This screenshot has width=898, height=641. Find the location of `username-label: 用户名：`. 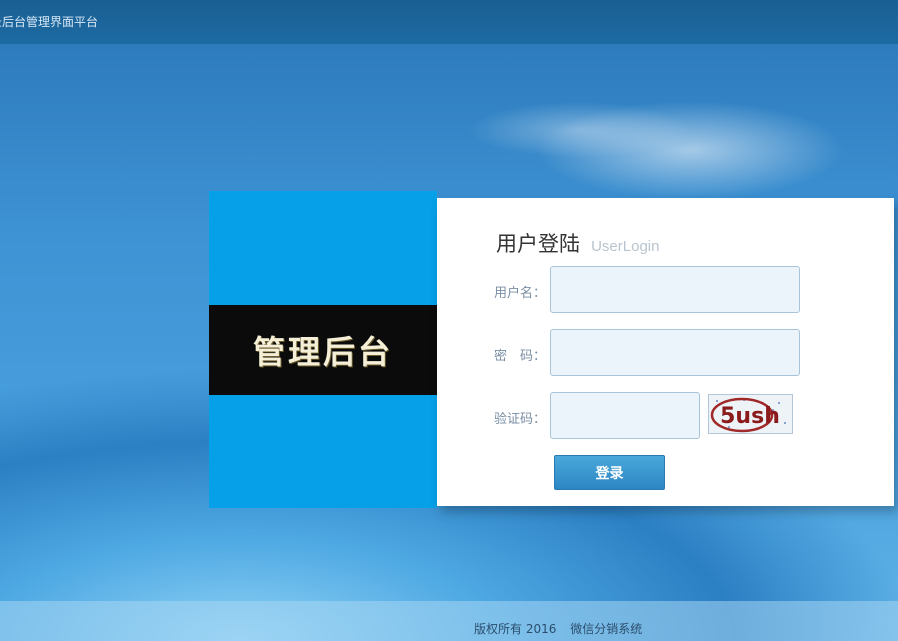

username-label: 用户名： is located at coordinates (520, 293).